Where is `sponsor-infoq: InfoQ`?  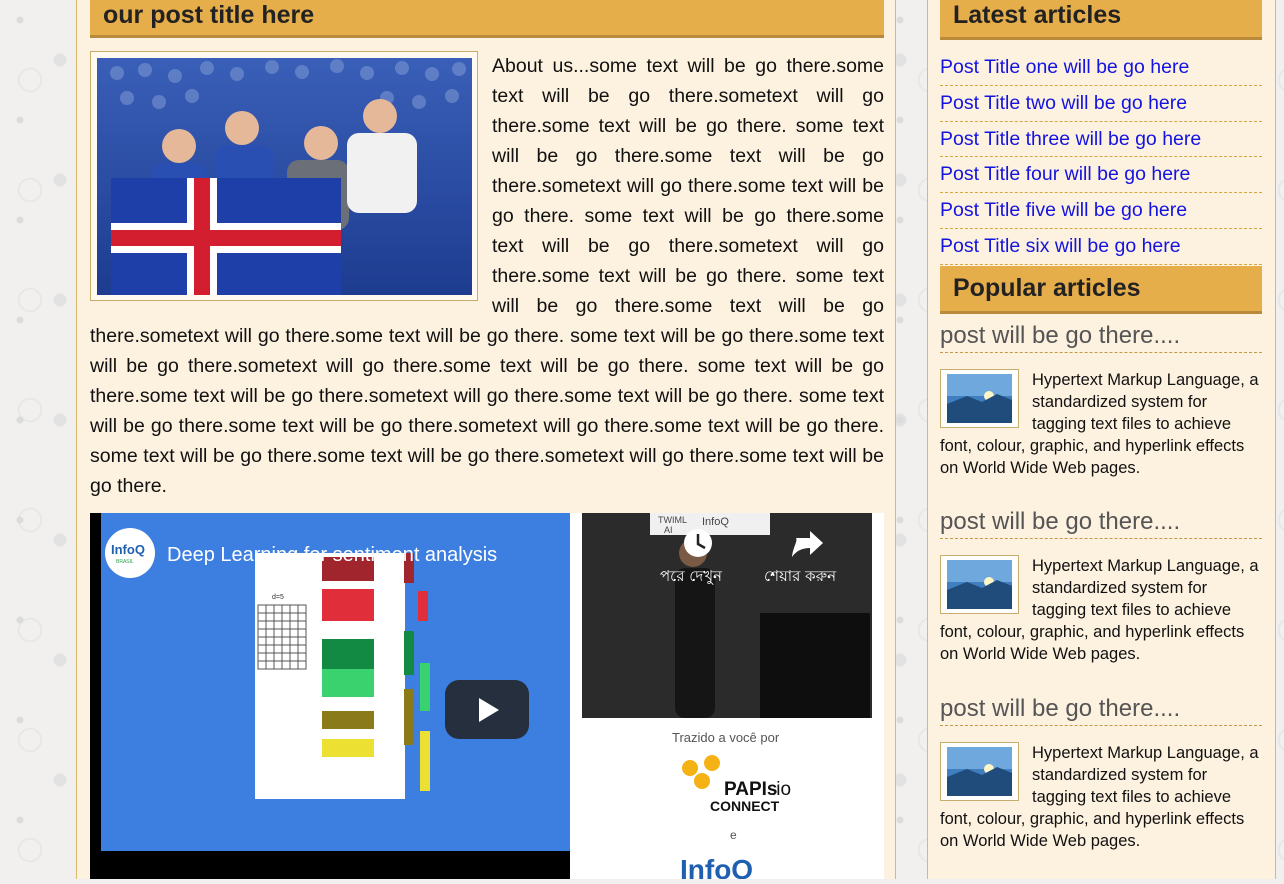
sponsor-infoq: InfoQ is located at coordinates (716, 866).